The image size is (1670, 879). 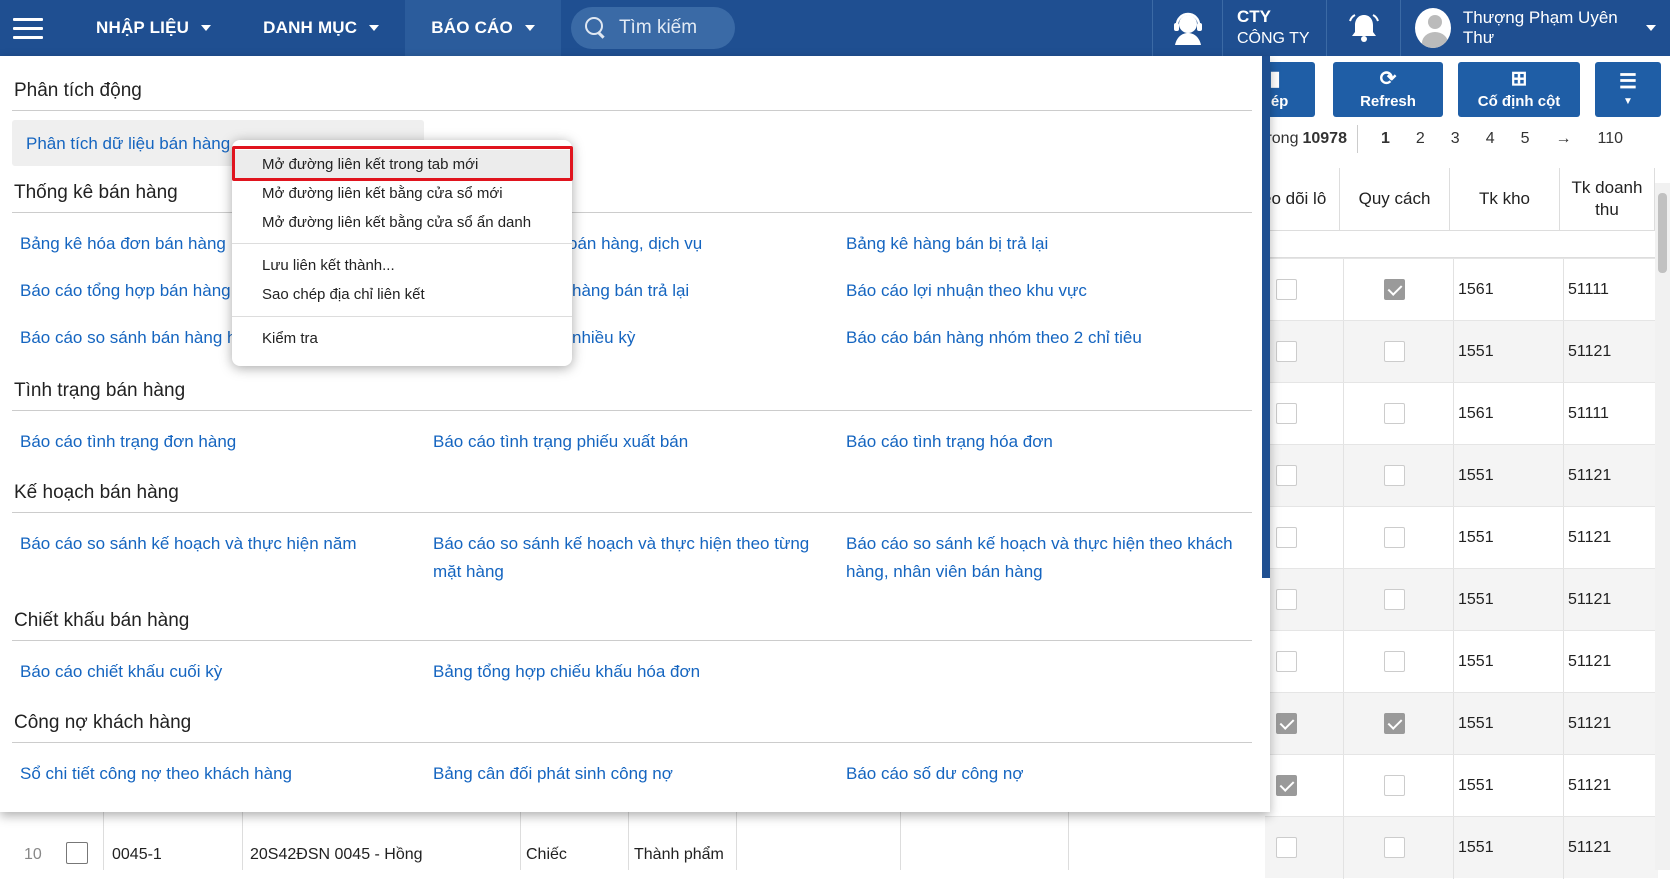 What do you see at coordinates (1476, 785) in the screenshot?
I see `cell-tk-kho: 1551` at bounding box center [1476, 785].